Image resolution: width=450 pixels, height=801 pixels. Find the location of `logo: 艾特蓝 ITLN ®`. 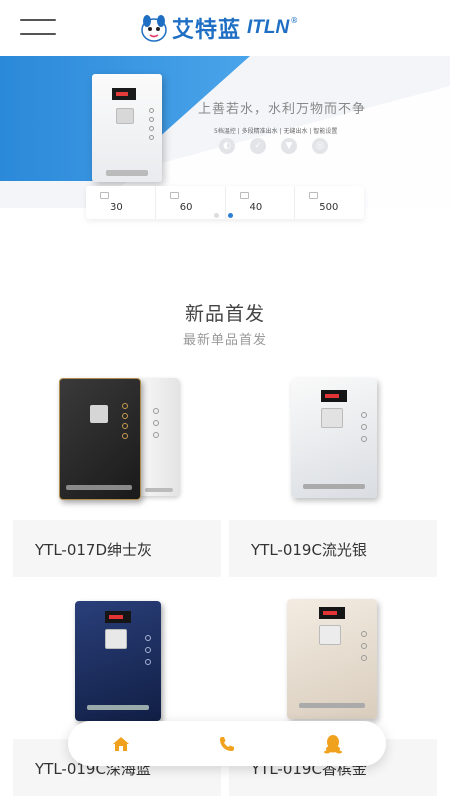

logo: 艾特蓝 ITLN ® is located at coordinates (218, 28).